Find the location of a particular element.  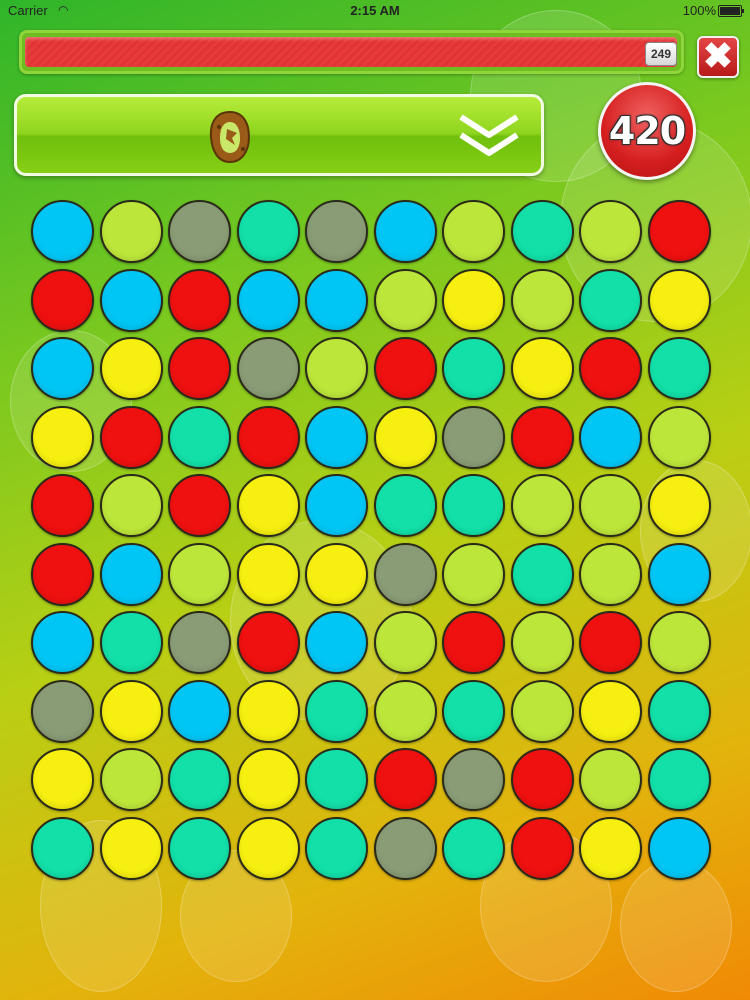

double-chevron-down-icon is located at coordinates (489, 136).